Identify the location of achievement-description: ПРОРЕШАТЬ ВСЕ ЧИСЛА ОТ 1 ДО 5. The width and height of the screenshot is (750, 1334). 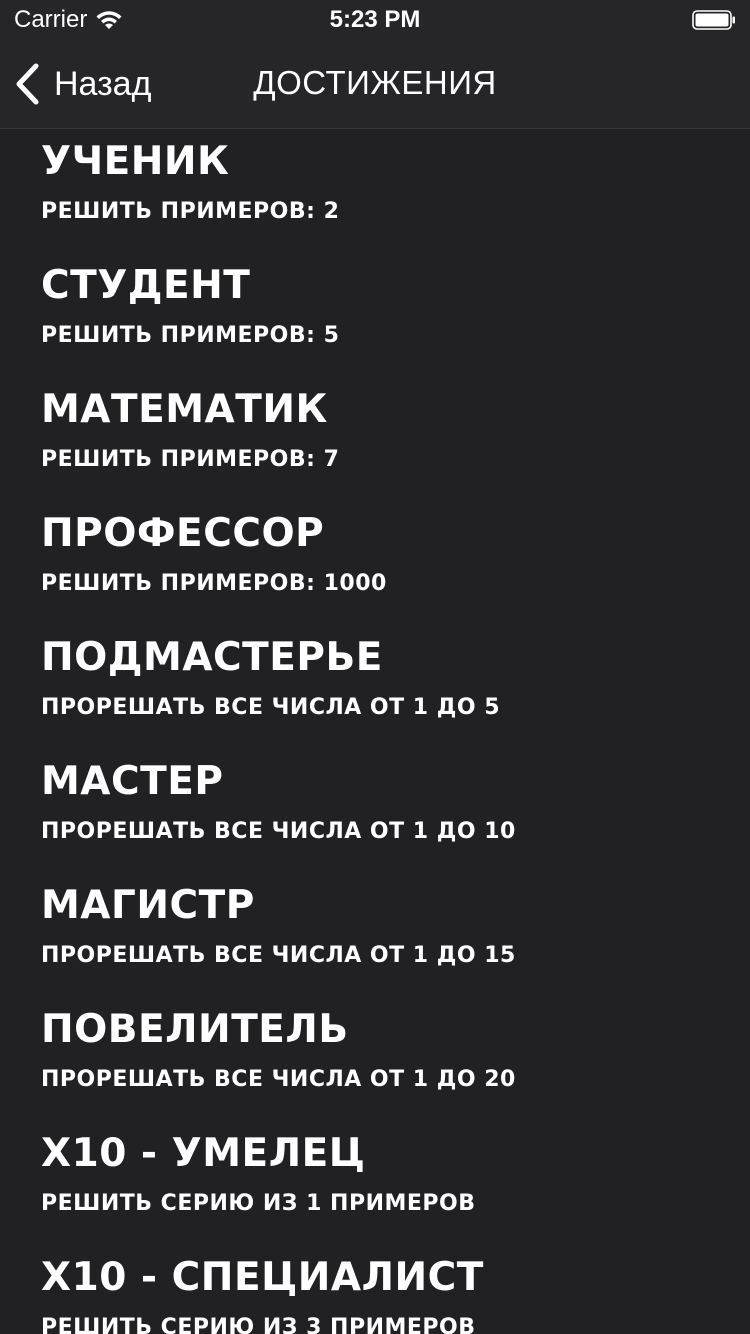
(271, 707).